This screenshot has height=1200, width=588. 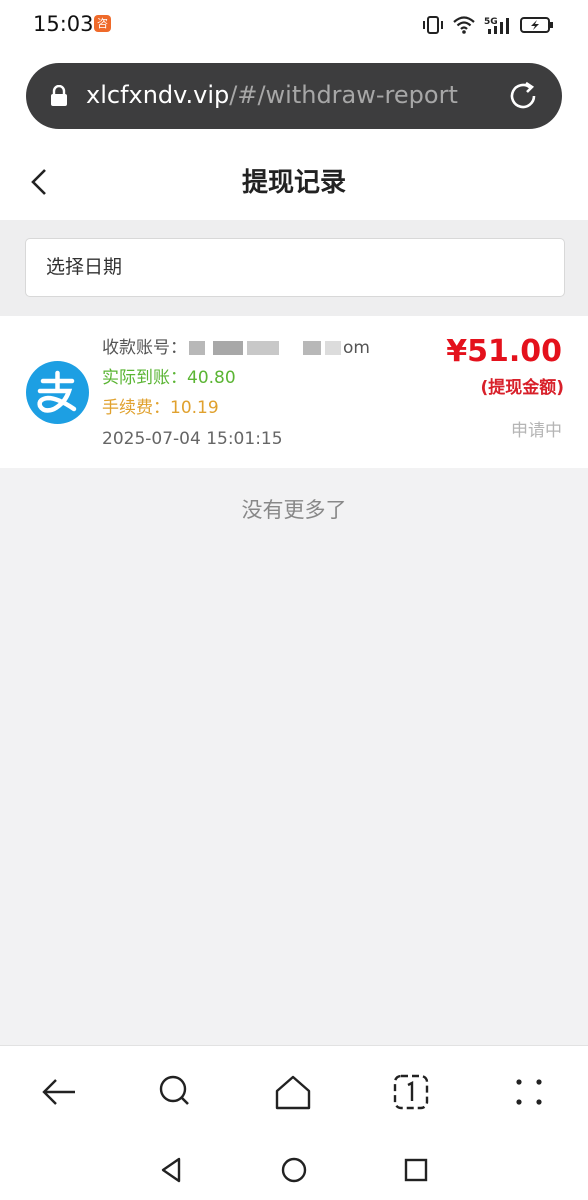 I want to click on signal-5g-icon: 5G, so click(x=496, y=25).